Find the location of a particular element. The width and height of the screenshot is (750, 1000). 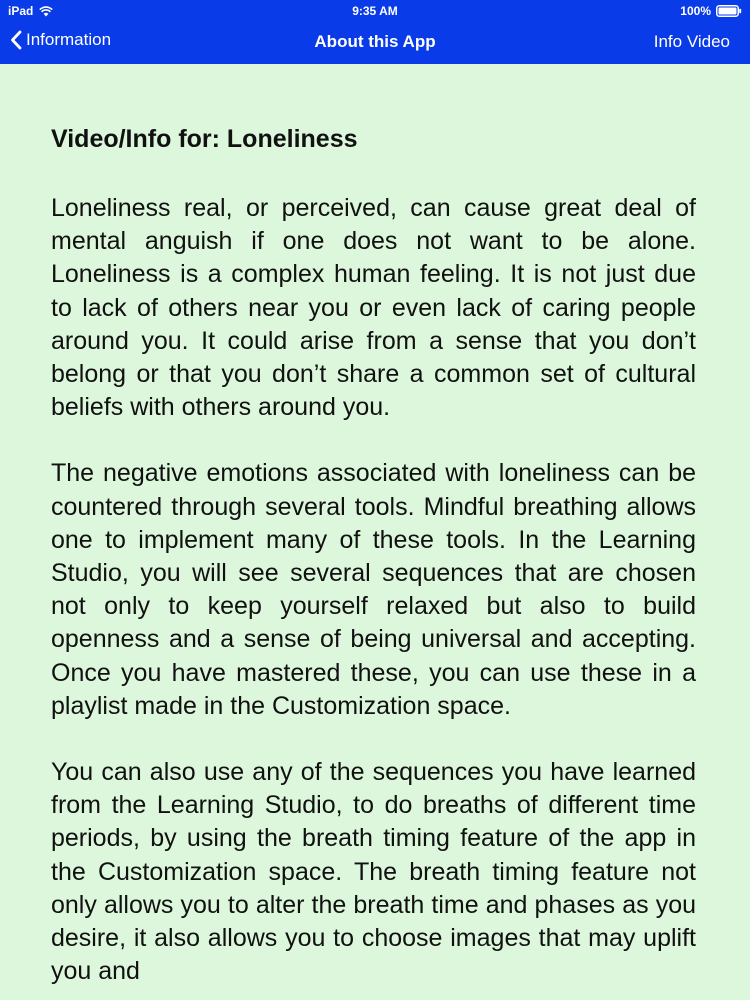

status-bar: iPad 9:35 AM 100% is located at coordinates (375, 11).